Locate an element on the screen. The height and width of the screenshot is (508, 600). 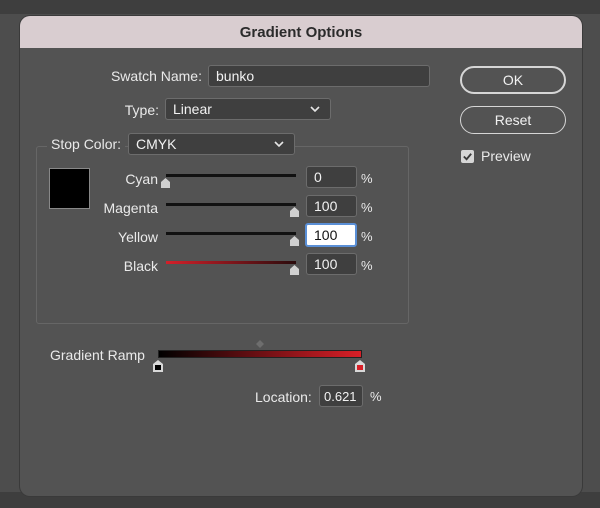
cyan-unit: % is located at coordinates (367, 178).